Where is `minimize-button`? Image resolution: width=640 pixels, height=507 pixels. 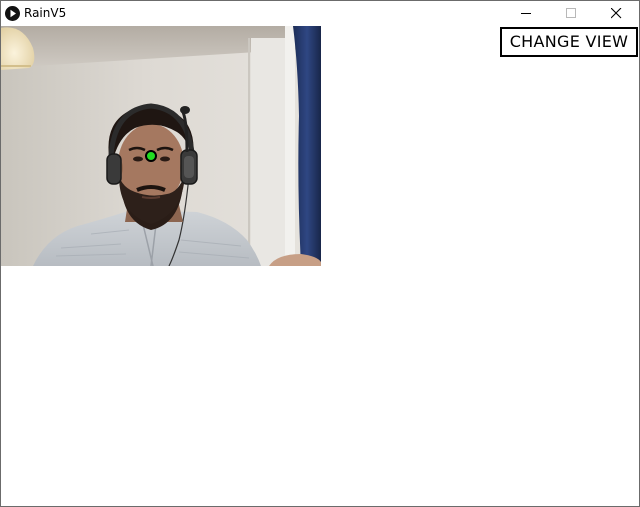
minimize-button is located at coordinates (526, 13).